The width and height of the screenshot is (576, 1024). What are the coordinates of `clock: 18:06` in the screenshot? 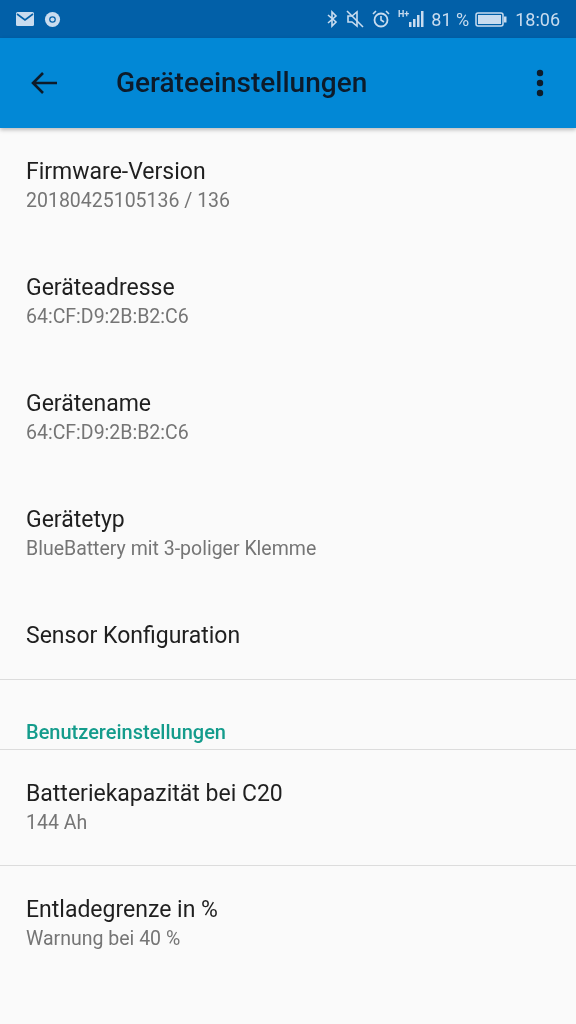 It's located at (537, 19).